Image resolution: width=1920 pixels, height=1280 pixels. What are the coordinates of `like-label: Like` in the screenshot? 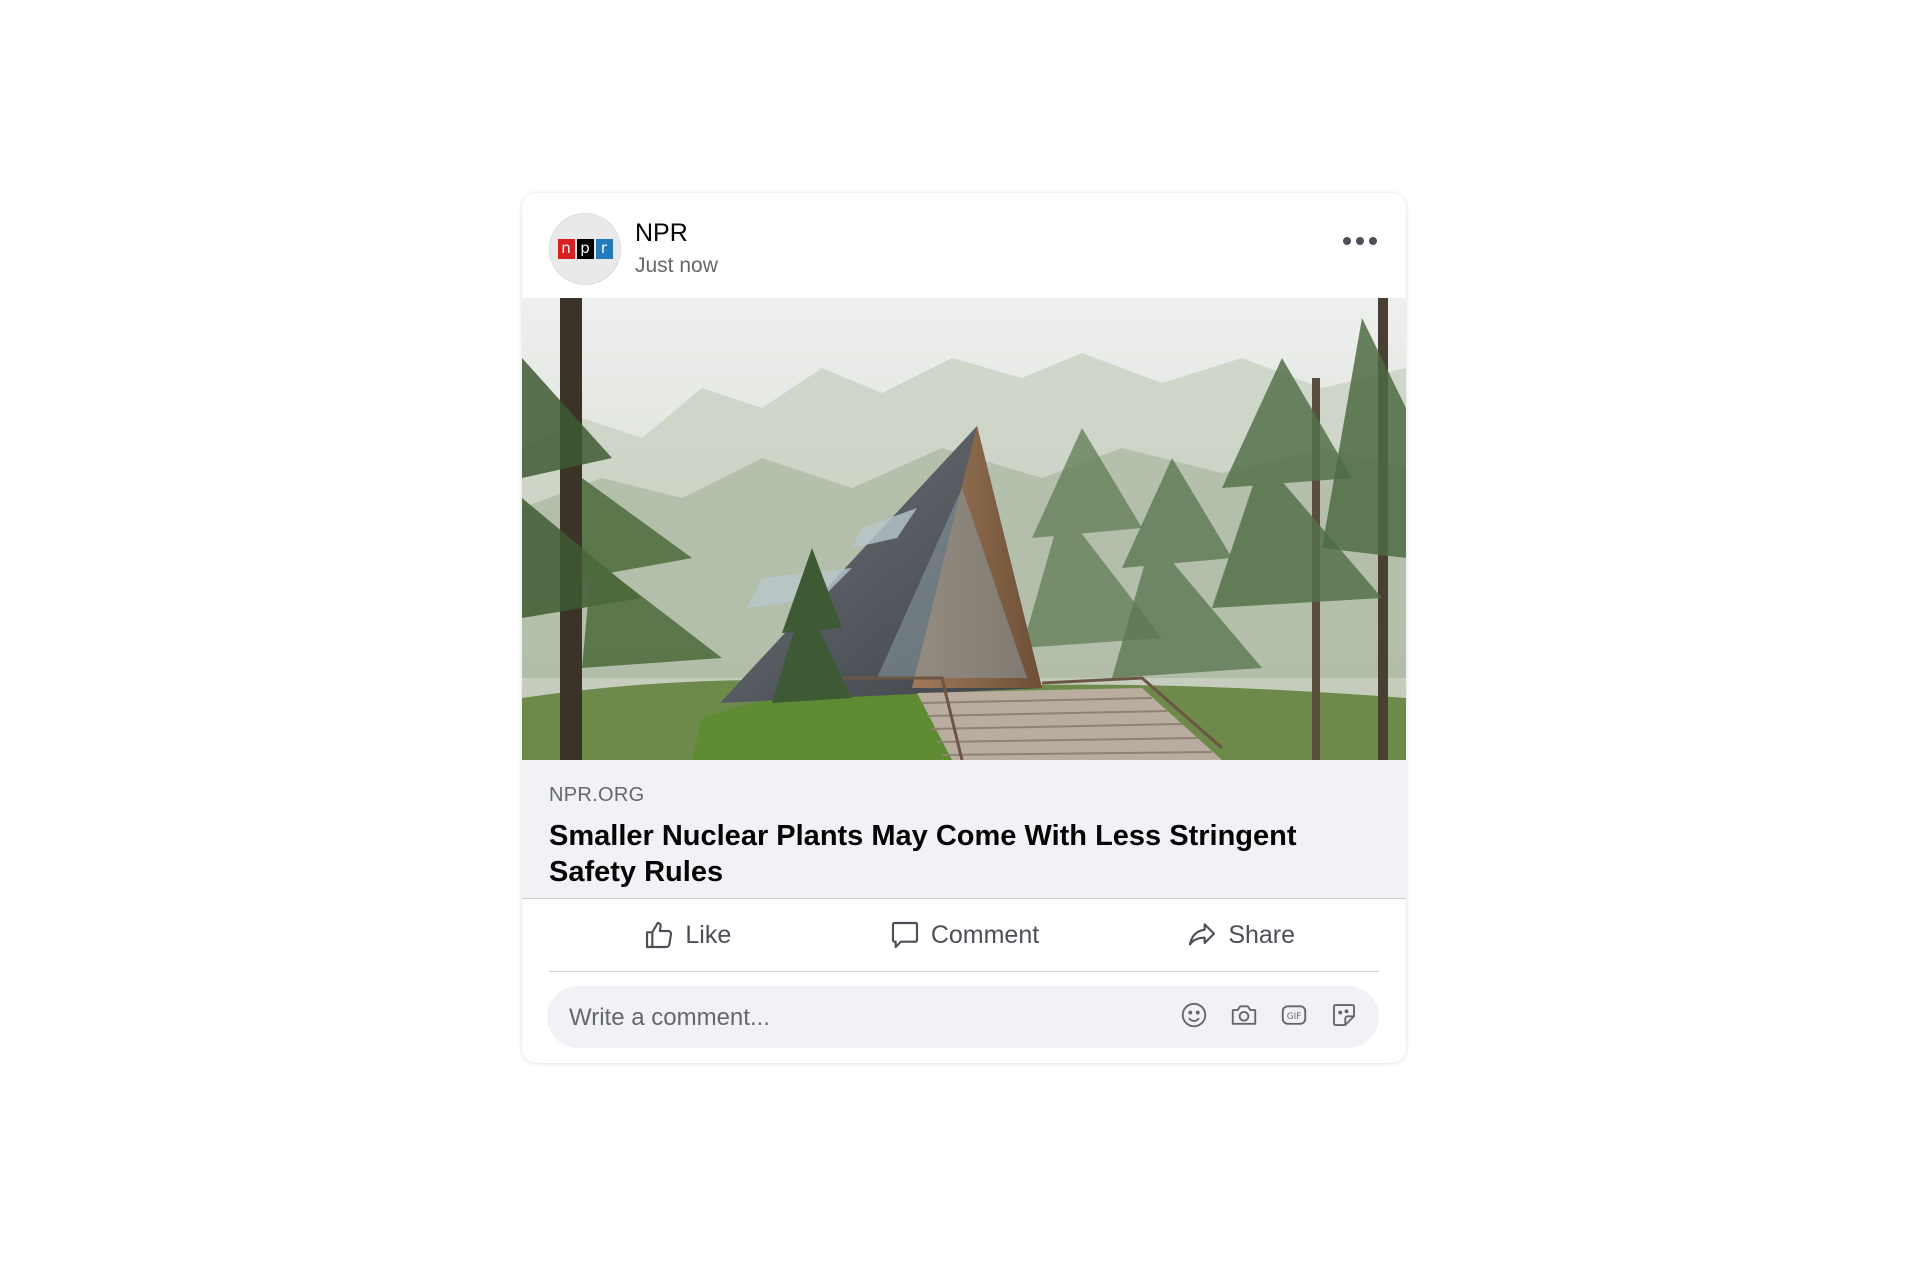 It's located at (708, 934).